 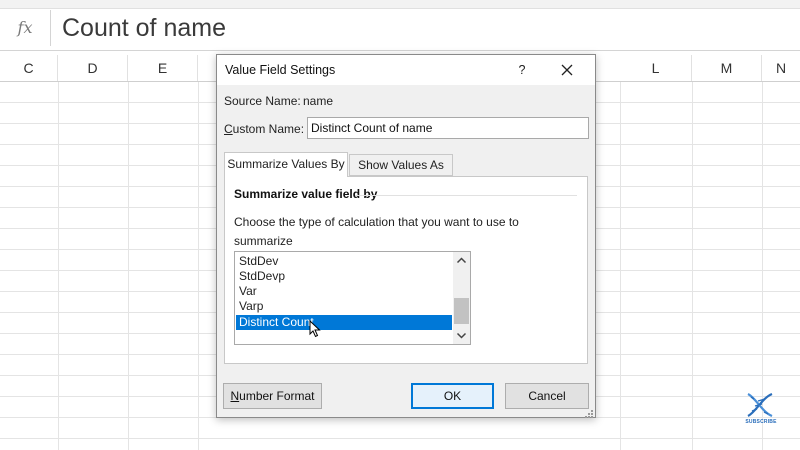 What do you see at coordinates (567, 70) in the screenshot?
I see `close-icon` at bounding box center [567, 70].